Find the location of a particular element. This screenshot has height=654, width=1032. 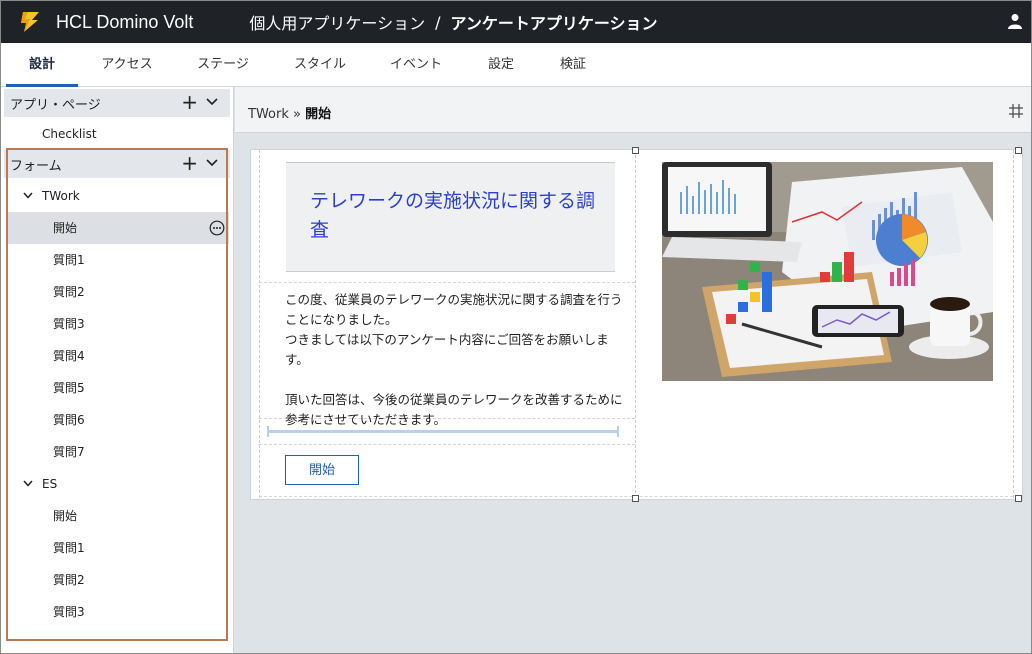

tab-stage: ステージ is located at coordinates (223, 65).